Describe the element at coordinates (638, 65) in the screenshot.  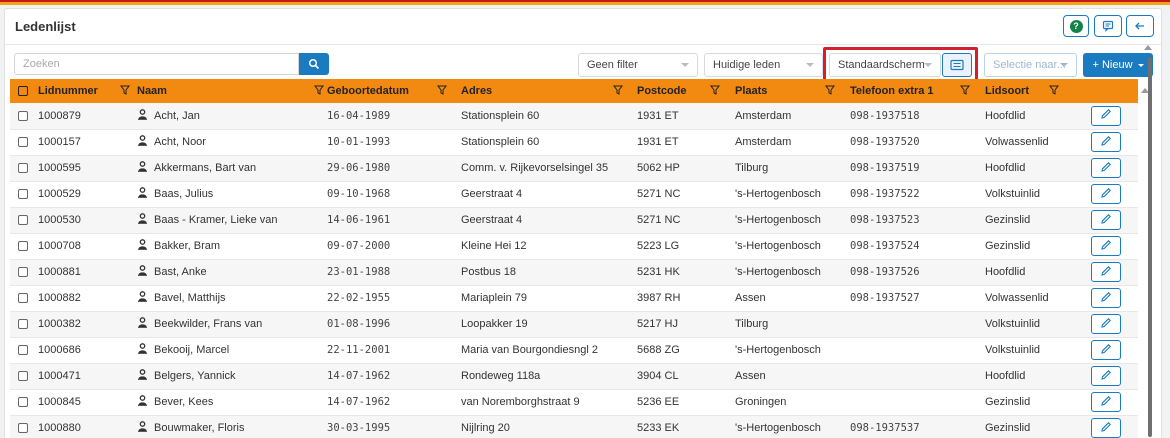
I see `filter-select: Geen filter` at that location.